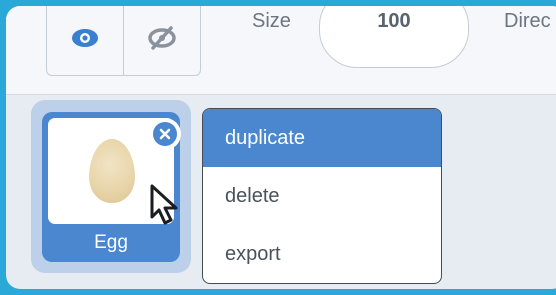 Image resolution: width=556 pixels, height=295 pixels. What do you see at coordinates (394, 21) in the screenshot?
I see `size-value: 100` at bounding box center [394, 21].